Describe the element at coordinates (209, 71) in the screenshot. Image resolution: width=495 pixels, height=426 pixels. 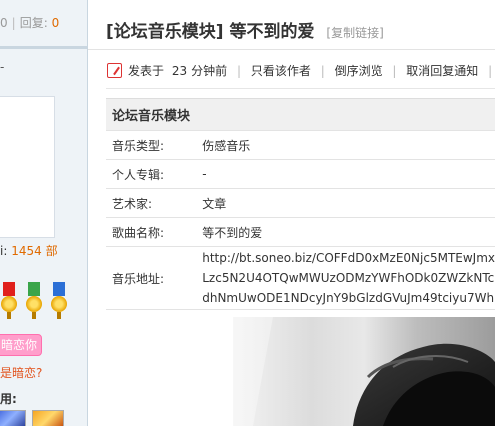
I see `posted-unit: 分钟前` at that location.